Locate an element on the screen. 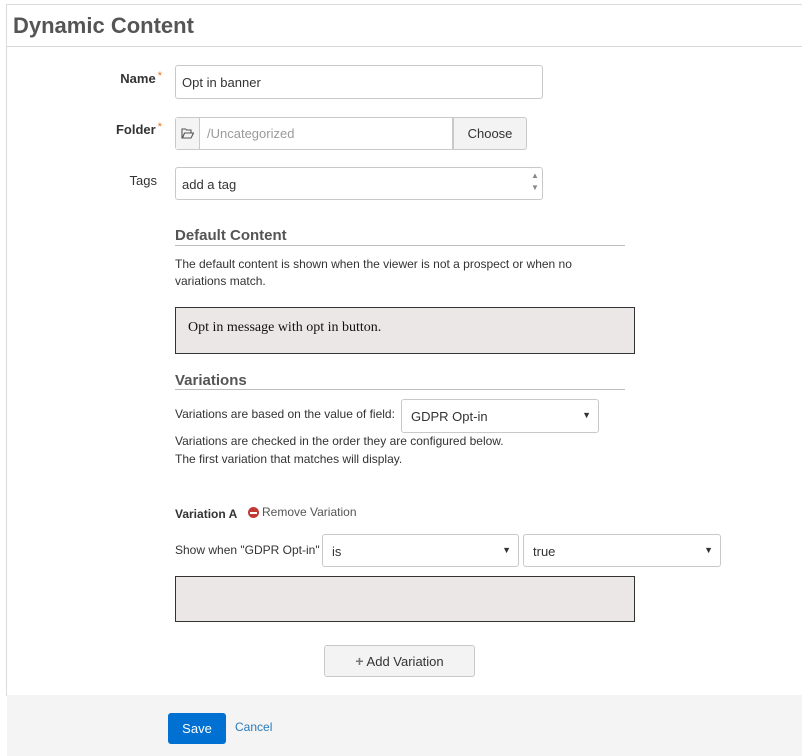 The height and width of the screenshot is (756, 802). value-value: true is located at coordinates (544, 551).